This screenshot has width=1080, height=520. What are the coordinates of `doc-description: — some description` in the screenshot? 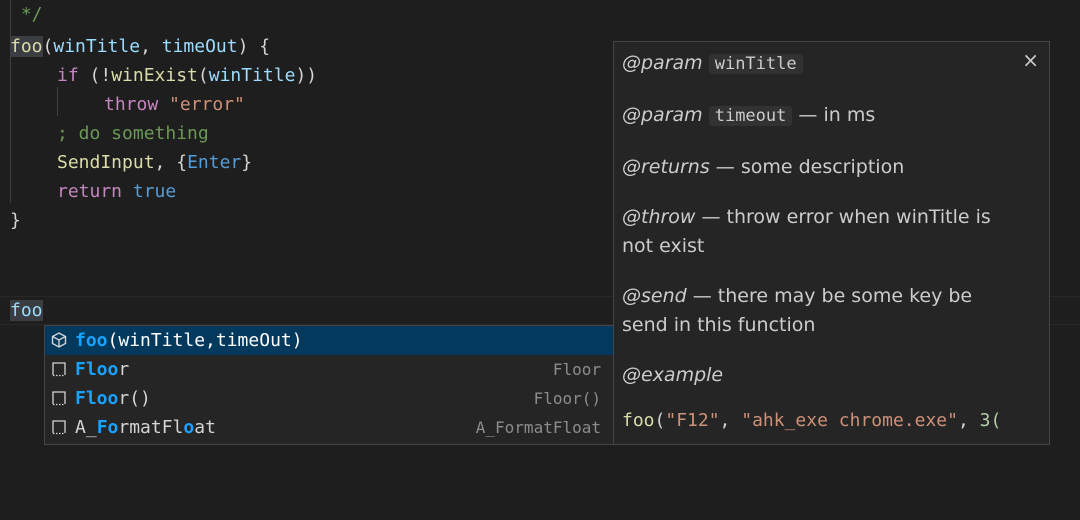 It's located at (807, 167).